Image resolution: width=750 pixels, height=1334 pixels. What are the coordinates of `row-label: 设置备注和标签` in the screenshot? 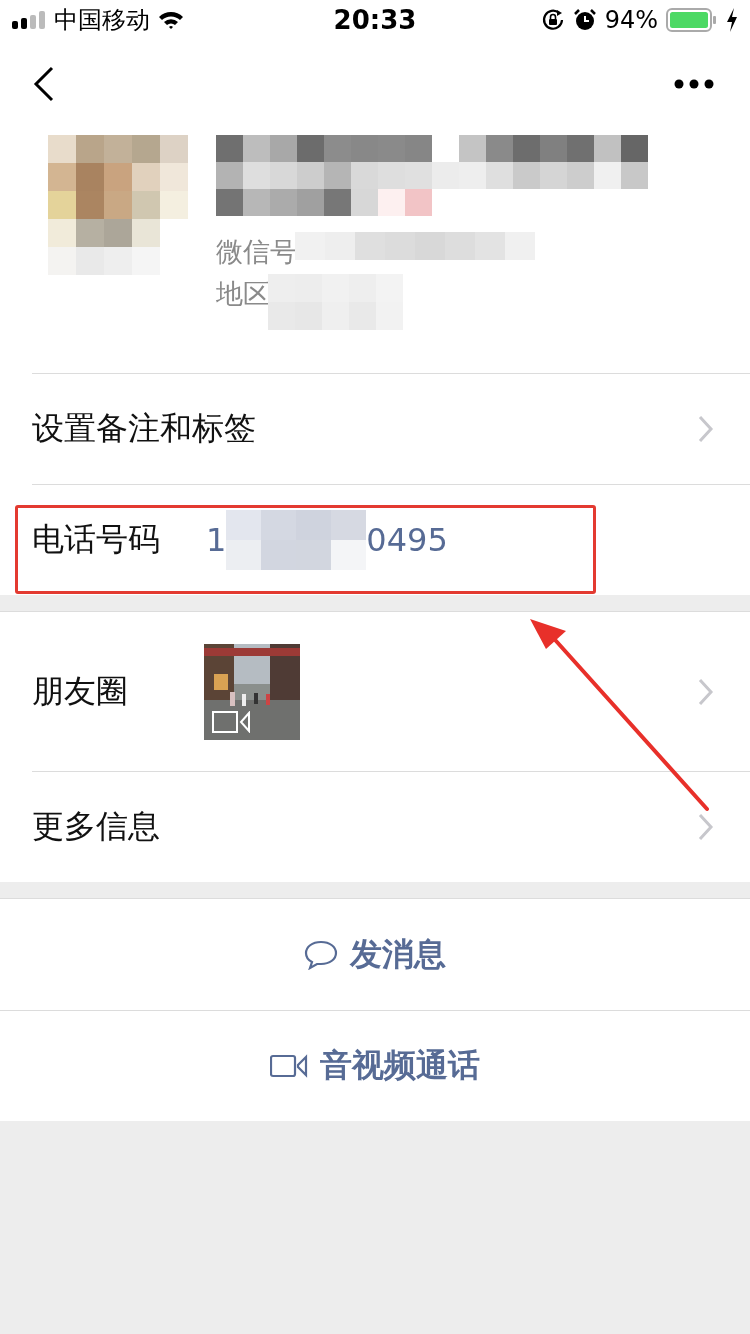 It's located at (144, 428).